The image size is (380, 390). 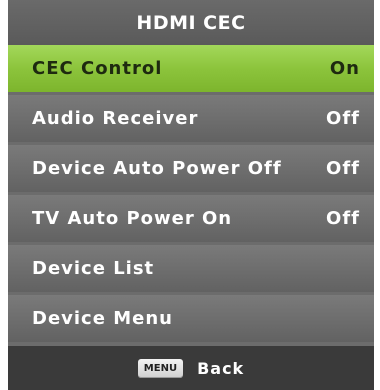 I want to click on menu-item-label: CEC Control, so click(x=97, y=68).